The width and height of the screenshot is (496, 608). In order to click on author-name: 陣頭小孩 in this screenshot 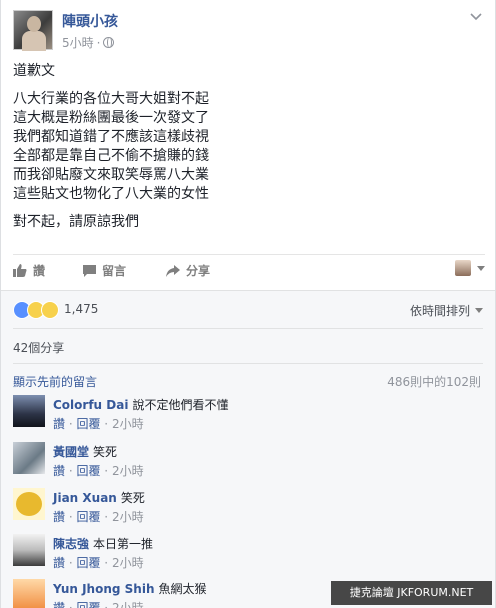, I will do `click(90, 21)`.